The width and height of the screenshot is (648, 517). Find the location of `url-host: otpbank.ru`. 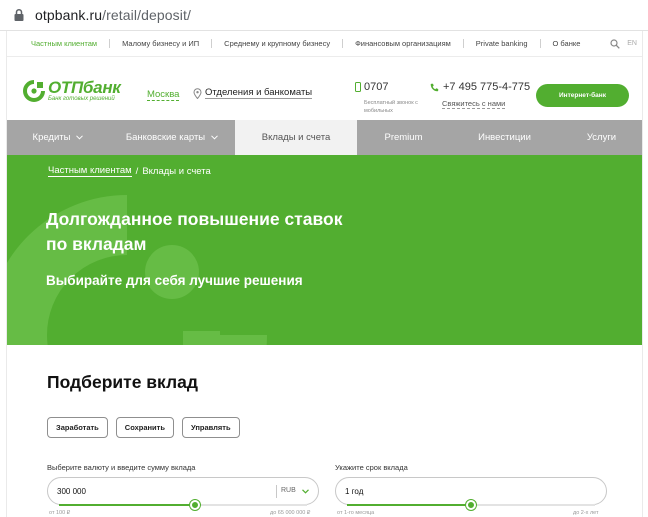

url-host: otpbank.ru is located at coordinates (69, 15).